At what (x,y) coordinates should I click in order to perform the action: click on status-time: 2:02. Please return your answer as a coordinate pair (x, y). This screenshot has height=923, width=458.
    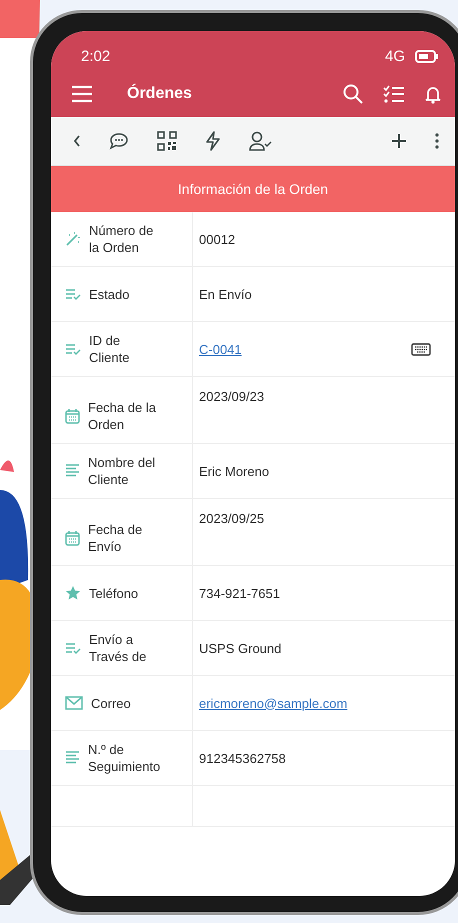
    Looking at the image, I should click on (95, 56).